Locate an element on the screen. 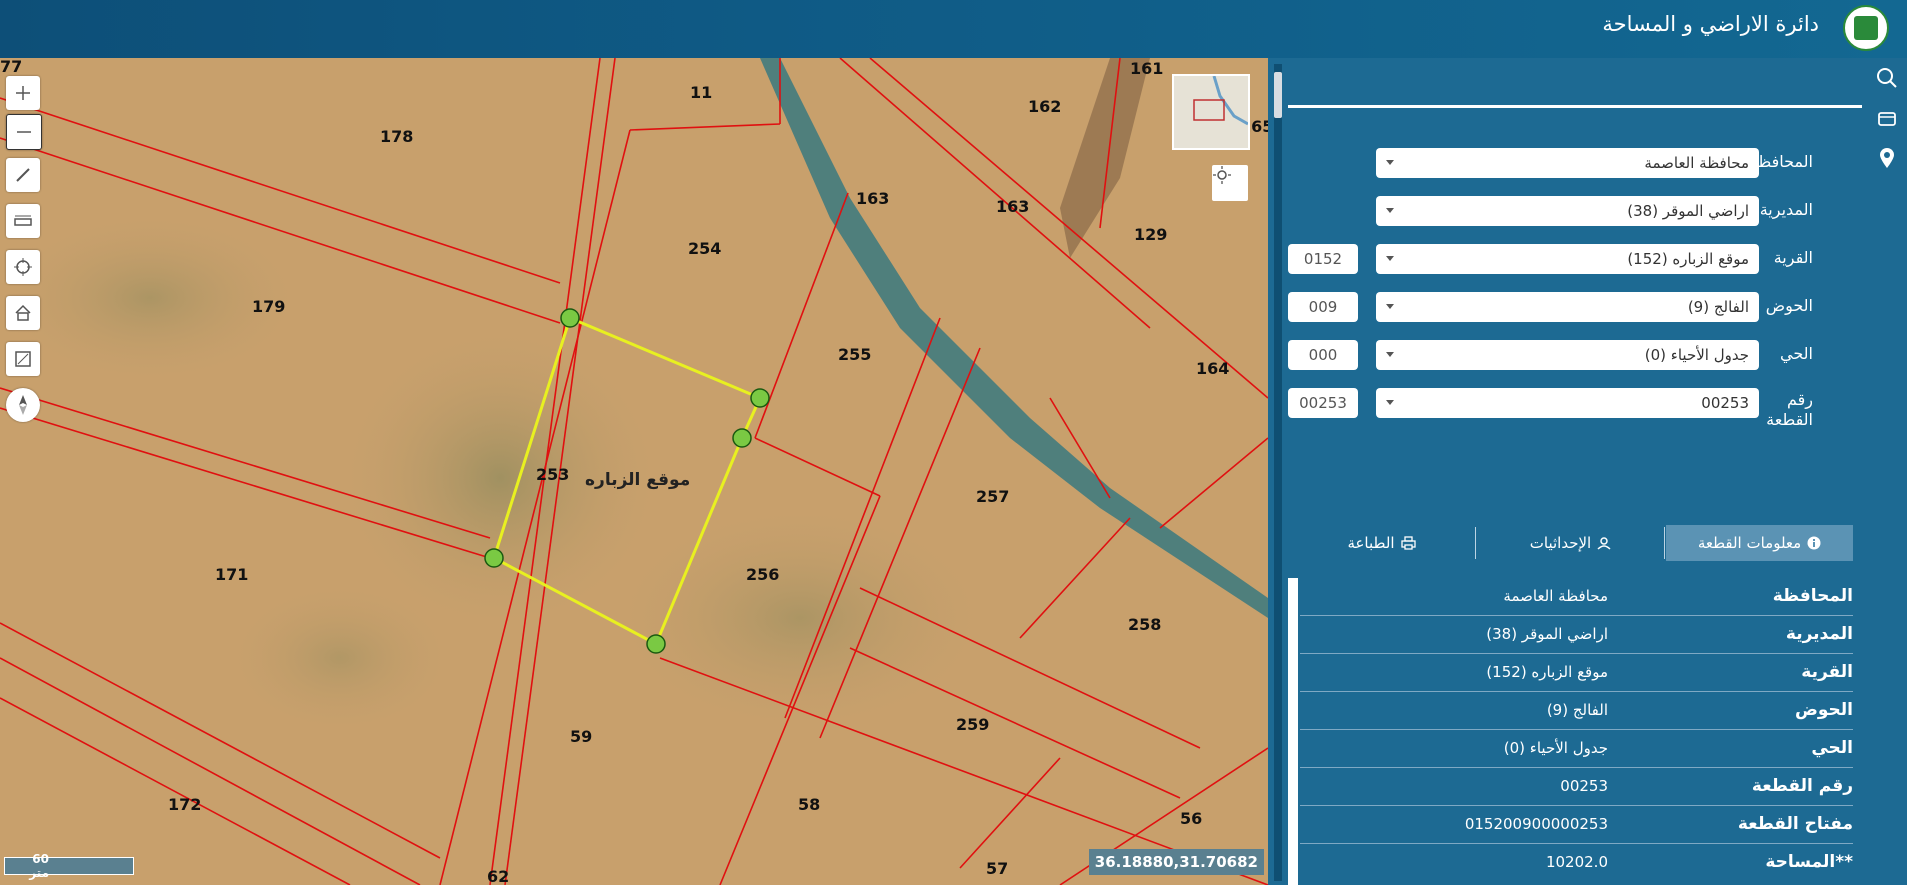 This screenshot has width=1907, height=885. basemap-toggle-button is located at coordinates (1230, 183).